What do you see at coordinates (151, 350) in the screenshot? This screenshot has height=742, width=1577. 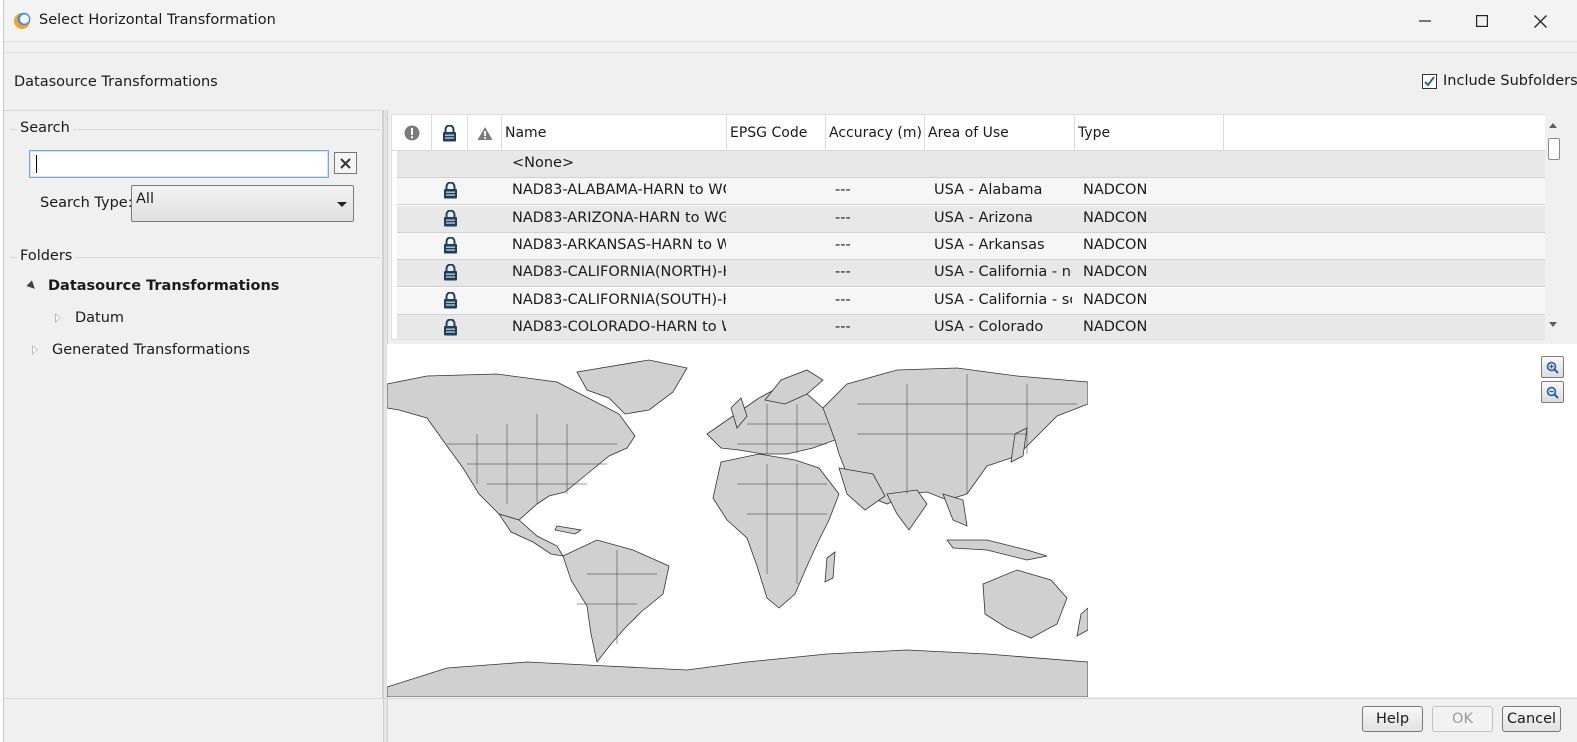 I see `tree-item-label: Generated Transformations` at bounding box center [151, 350].